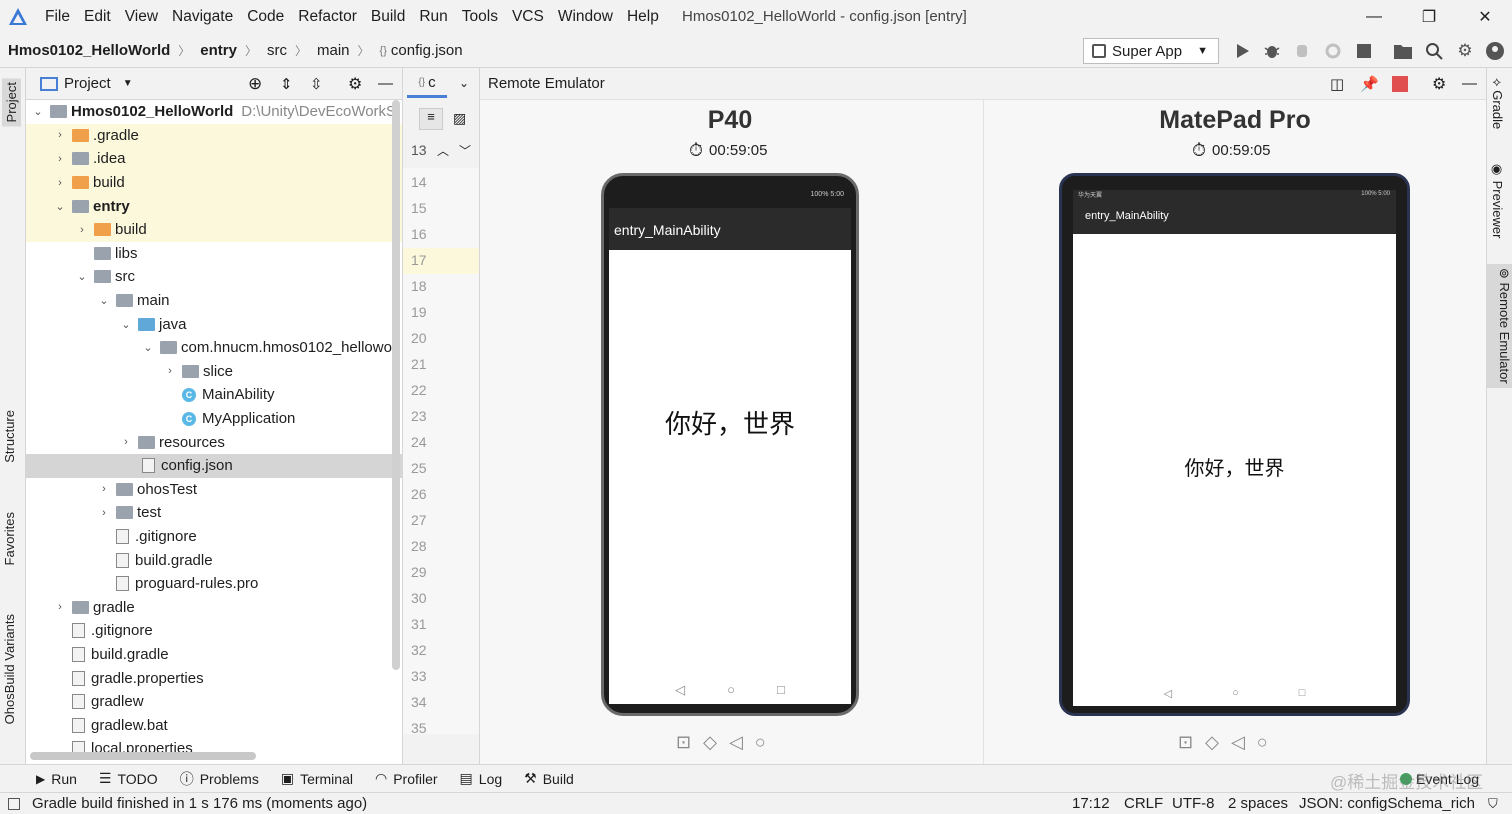 This screenshot has width=1512, height=814. Describe the element at coordinates (214, 135) in the screenshot. I see `tree-row: › .gradle` at that location.